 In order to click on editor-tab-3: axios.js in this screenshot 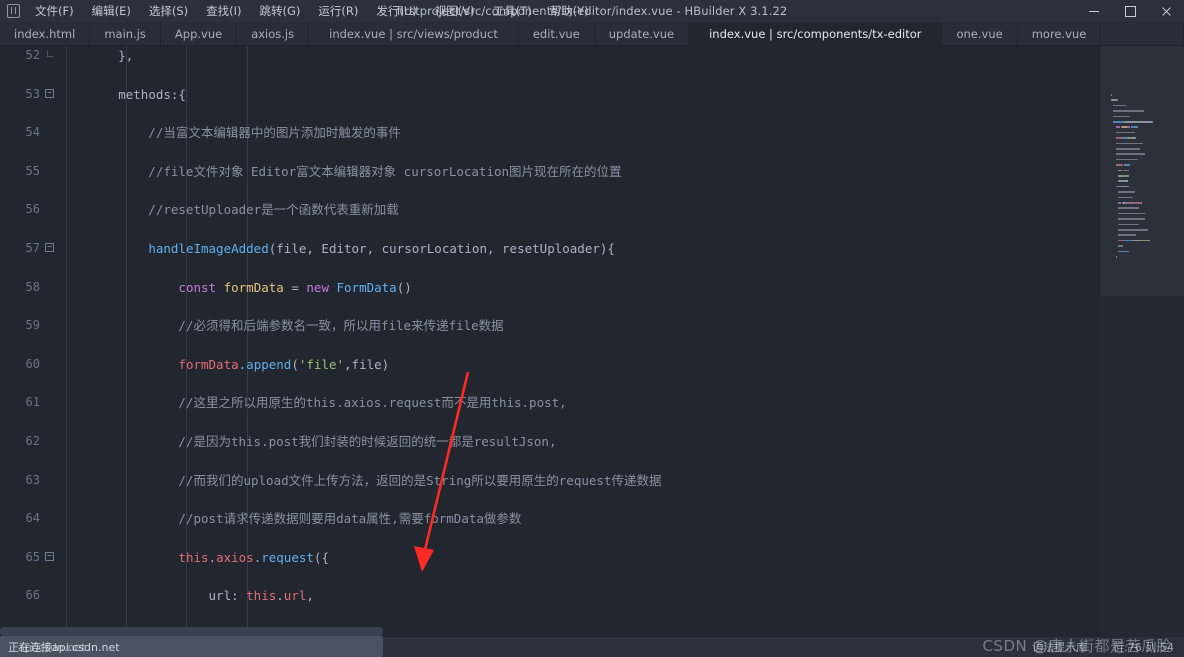, I will do `click(273, 34)`.